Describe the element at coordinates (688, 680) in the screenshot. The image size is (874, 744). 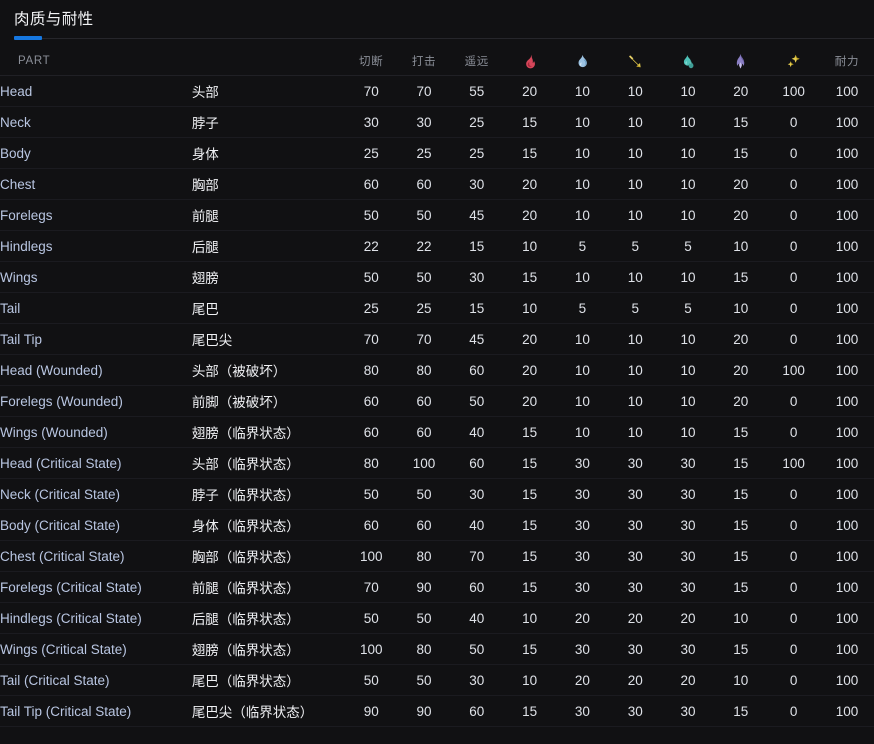
I see `cell-ice: 20` at that location.